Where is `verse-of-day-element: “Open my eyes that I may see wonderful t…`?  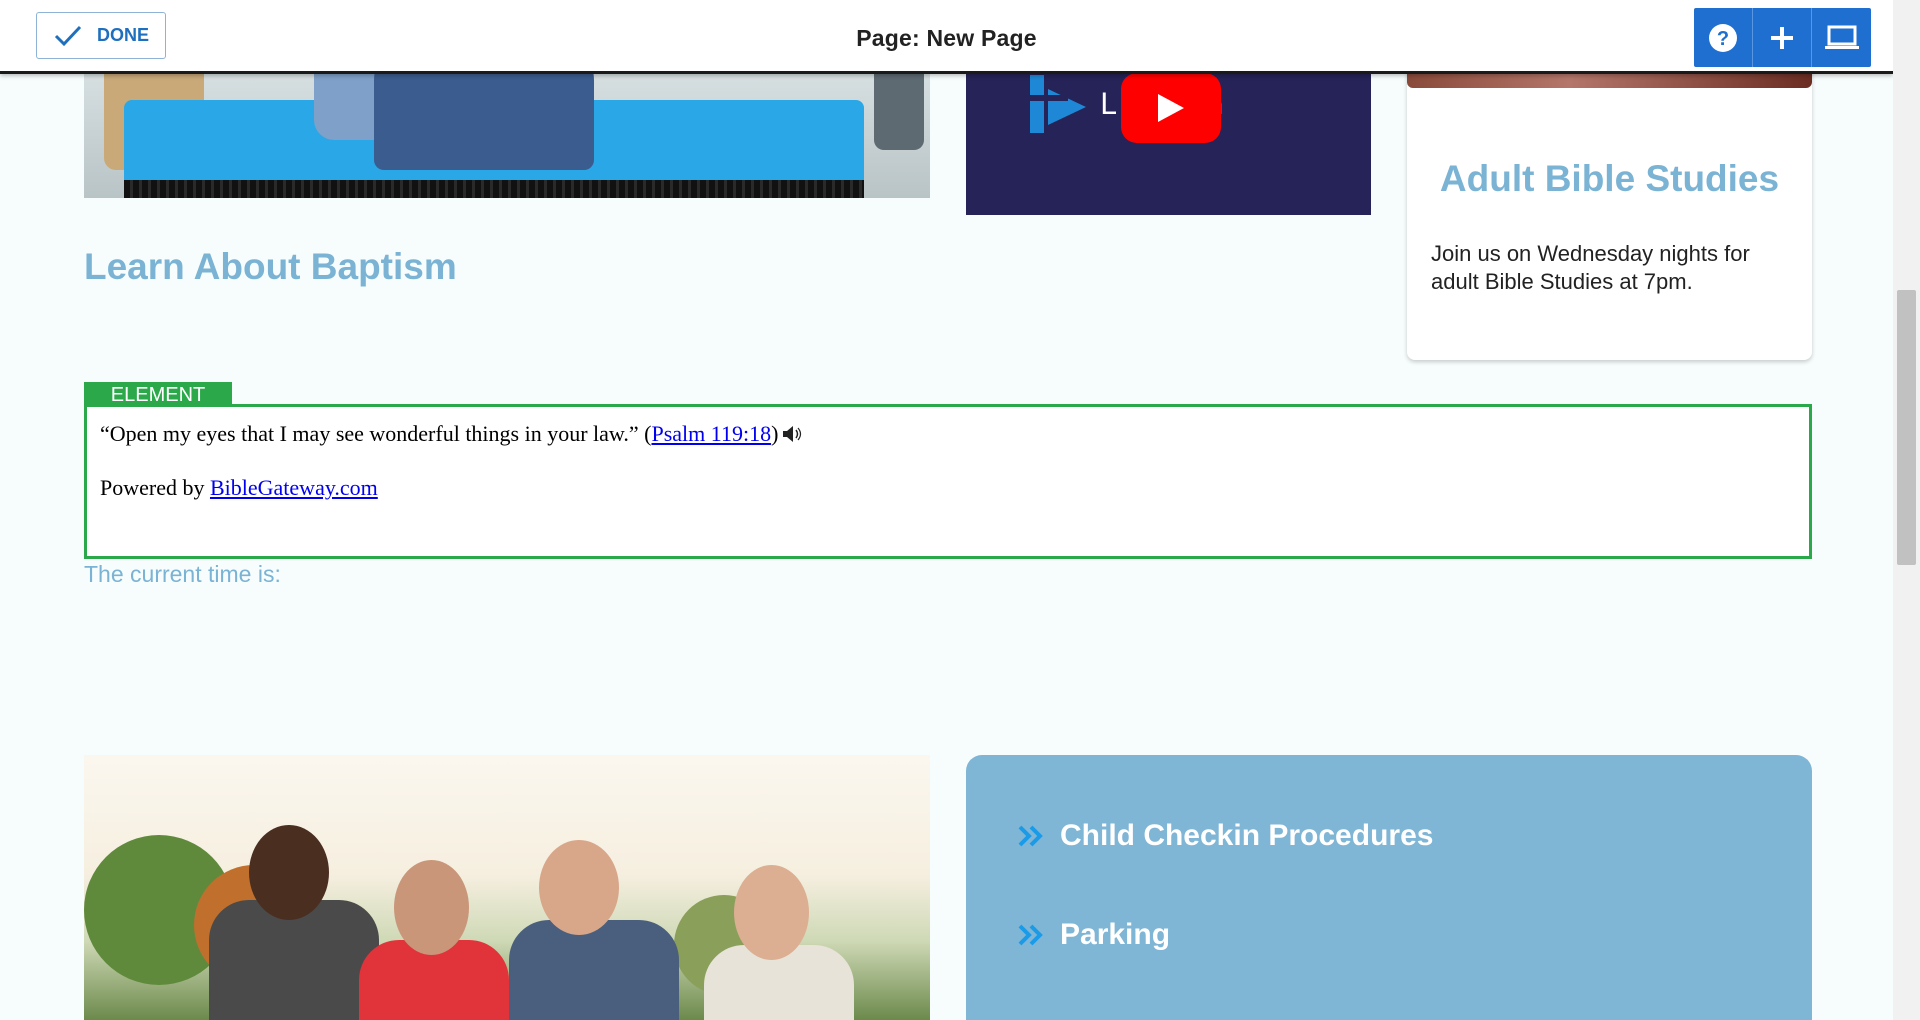 verse-of-day-element: “Open my eyes that I may see wonderful t… is located at coordinates (948, 481).